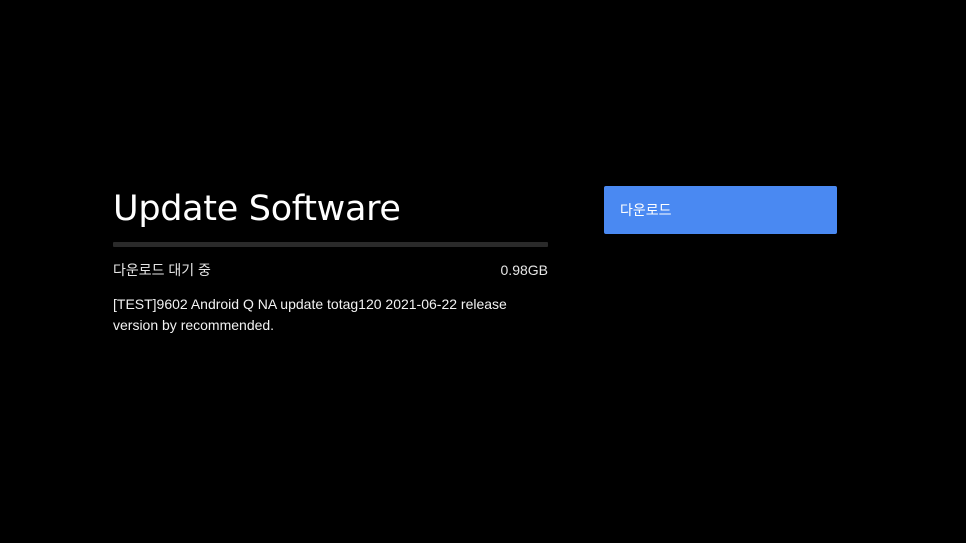 The height and width of the screenshot is (543, 966). I want to click on download-button: 다운로드, so click(720, 210).